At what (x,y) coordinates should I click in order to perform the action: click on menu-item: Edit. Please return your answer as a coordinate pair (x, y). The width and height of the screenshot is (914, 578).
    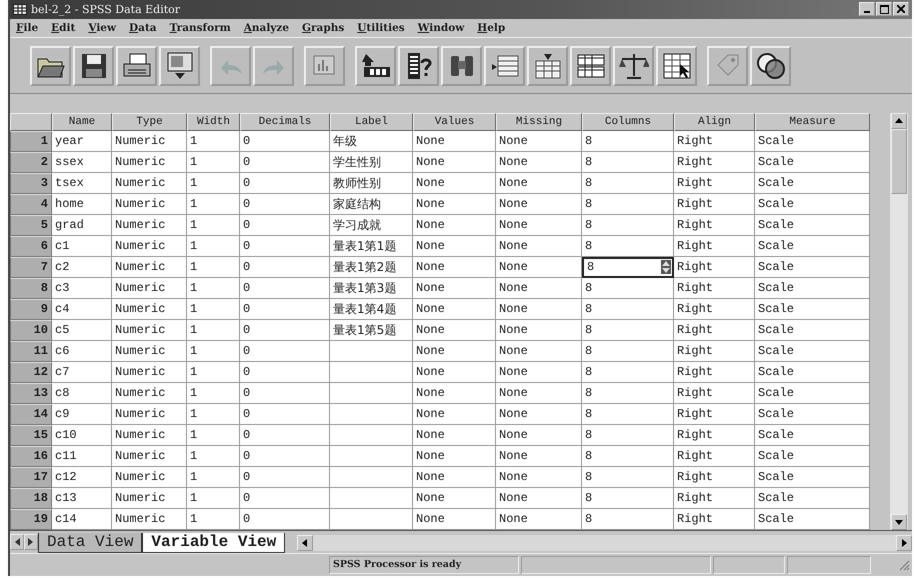
    Looking at the image, I should click on (63, 28).